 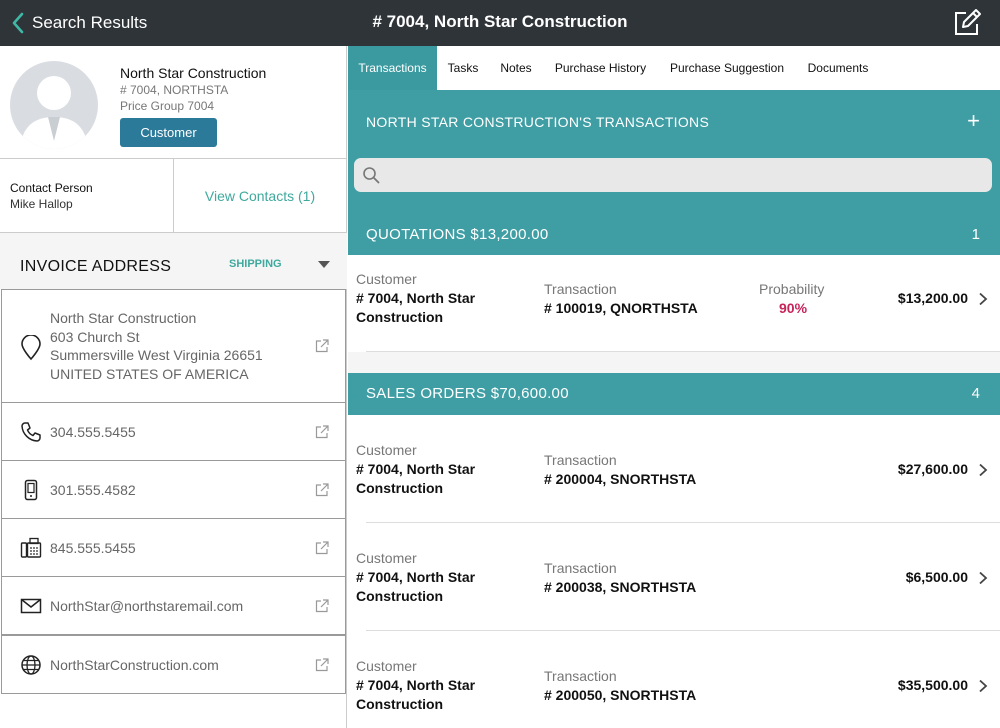 I want to click on globe-icon, so click(x=31, y=665).